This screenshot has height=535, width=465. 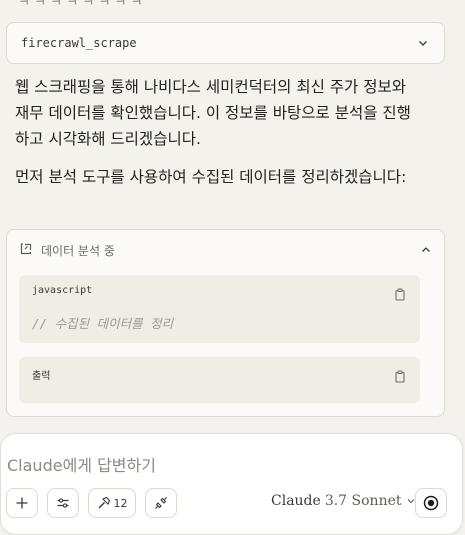 I want to click on tool-call-card: firecrawl_scrape, so click(x=225, y=43).